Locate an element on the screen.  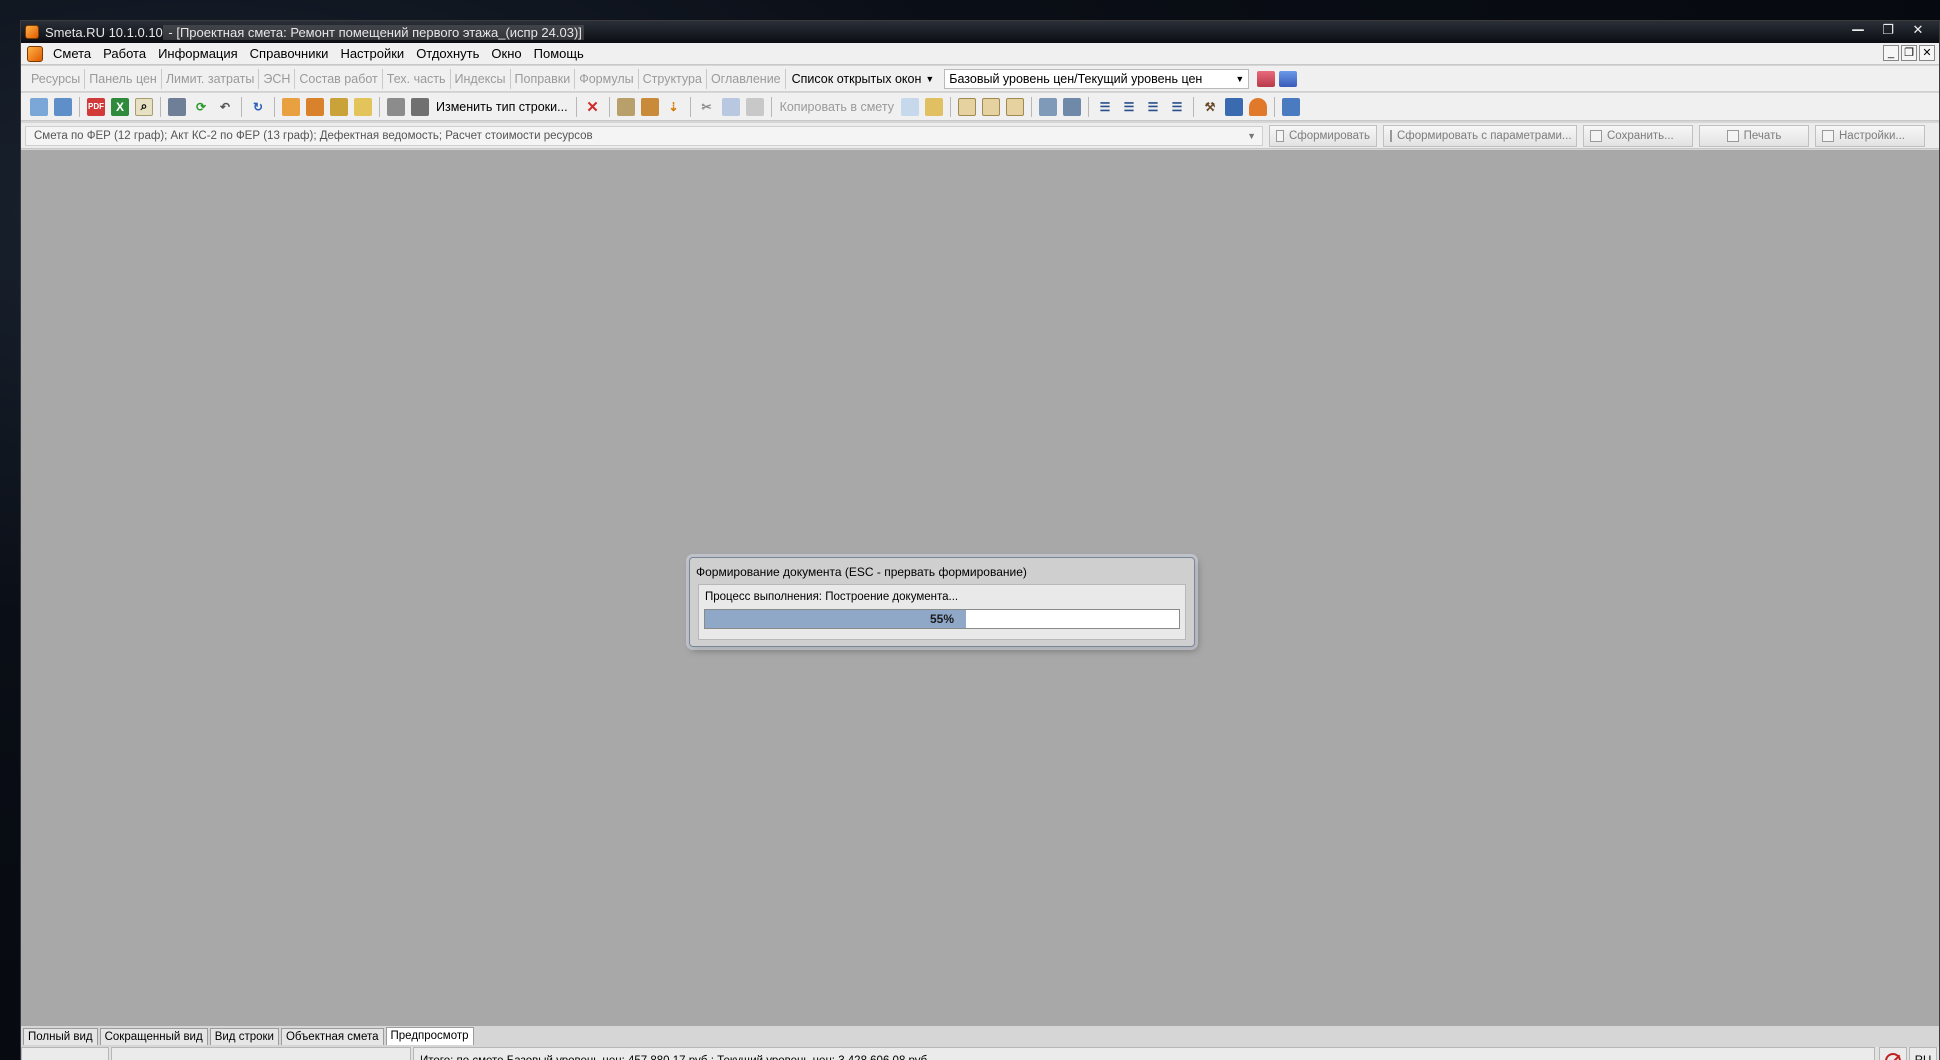
printer-icon is located at coordinates (1732, 135).